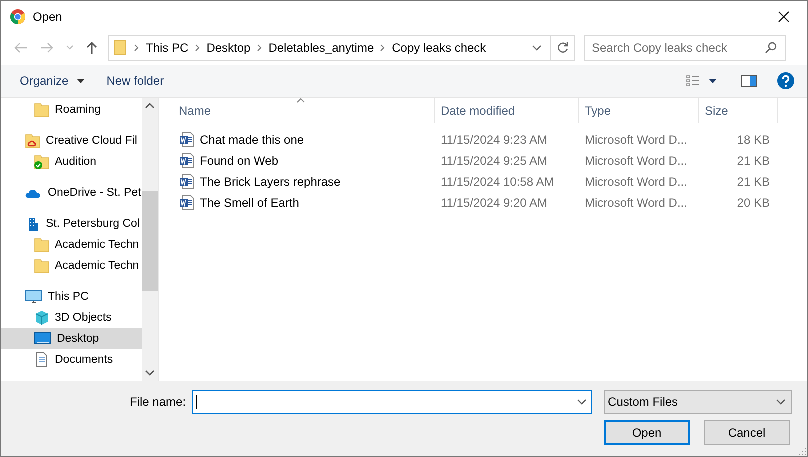 The height and width of the screenshot is (457, 808). Describe the element at coordinates (738, 110) in the screenshot. I see `column-header: Size` at that location.